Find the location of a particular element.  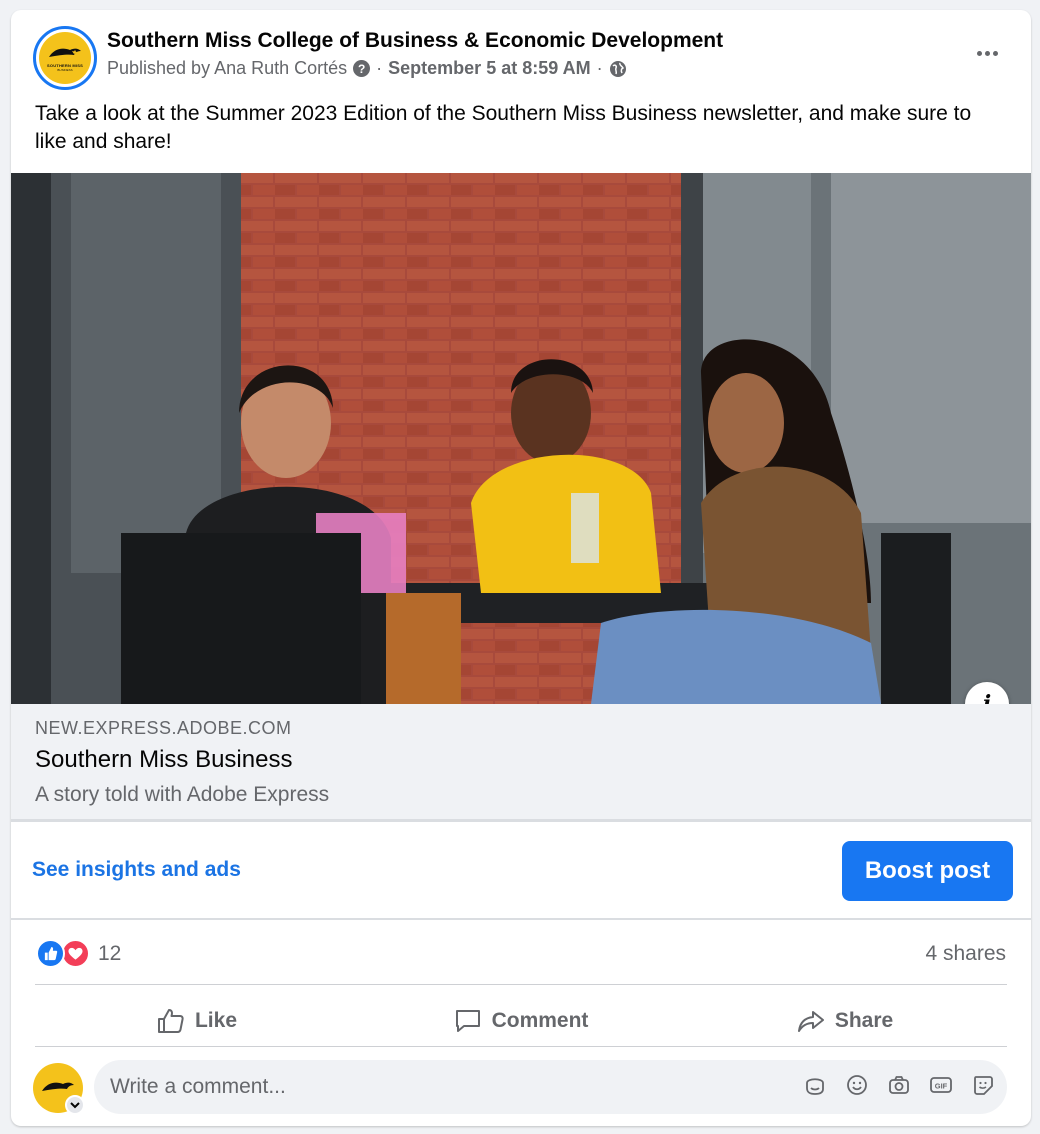

page-logo: SOUTHERN MISS BUSINESS is located at coordinates (65, 58).